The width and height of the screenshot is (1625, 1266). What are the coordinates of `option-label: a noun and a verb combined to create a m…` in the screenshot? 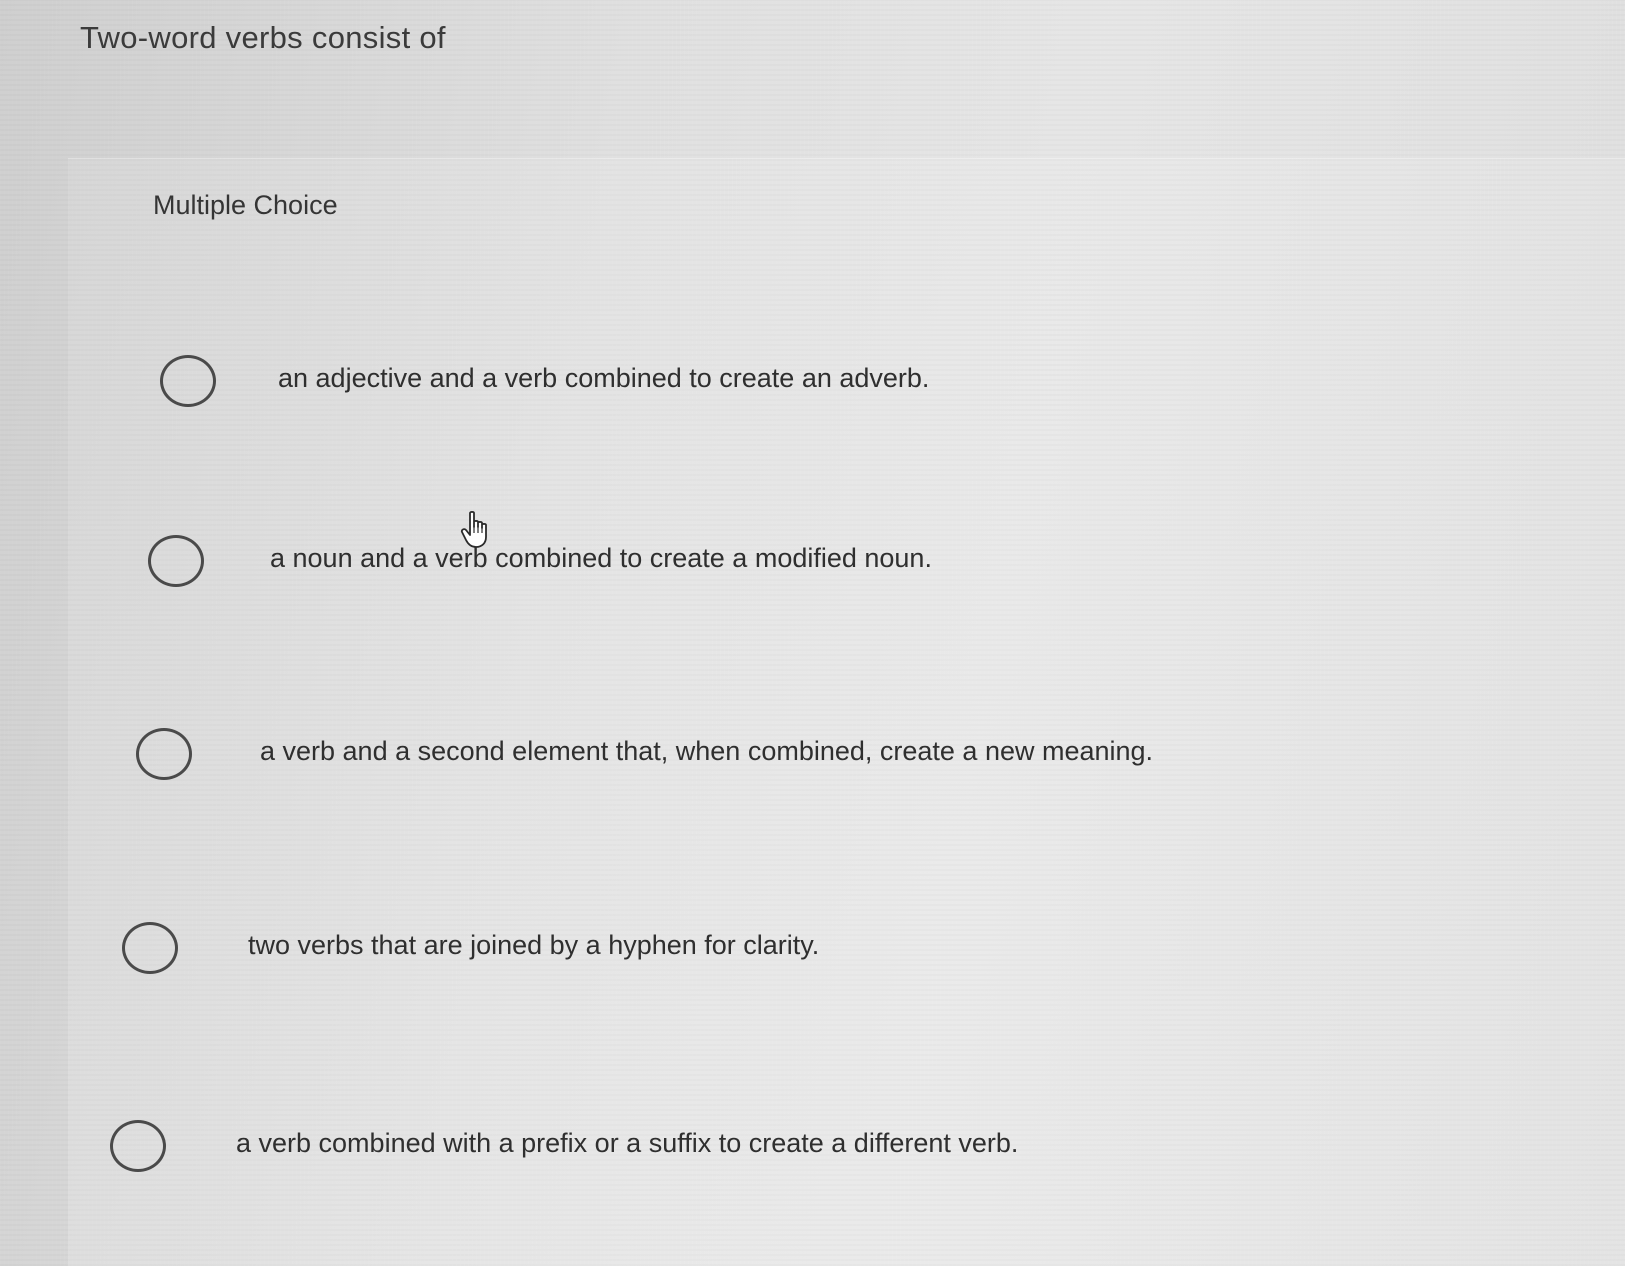 It's located at (601, 558).